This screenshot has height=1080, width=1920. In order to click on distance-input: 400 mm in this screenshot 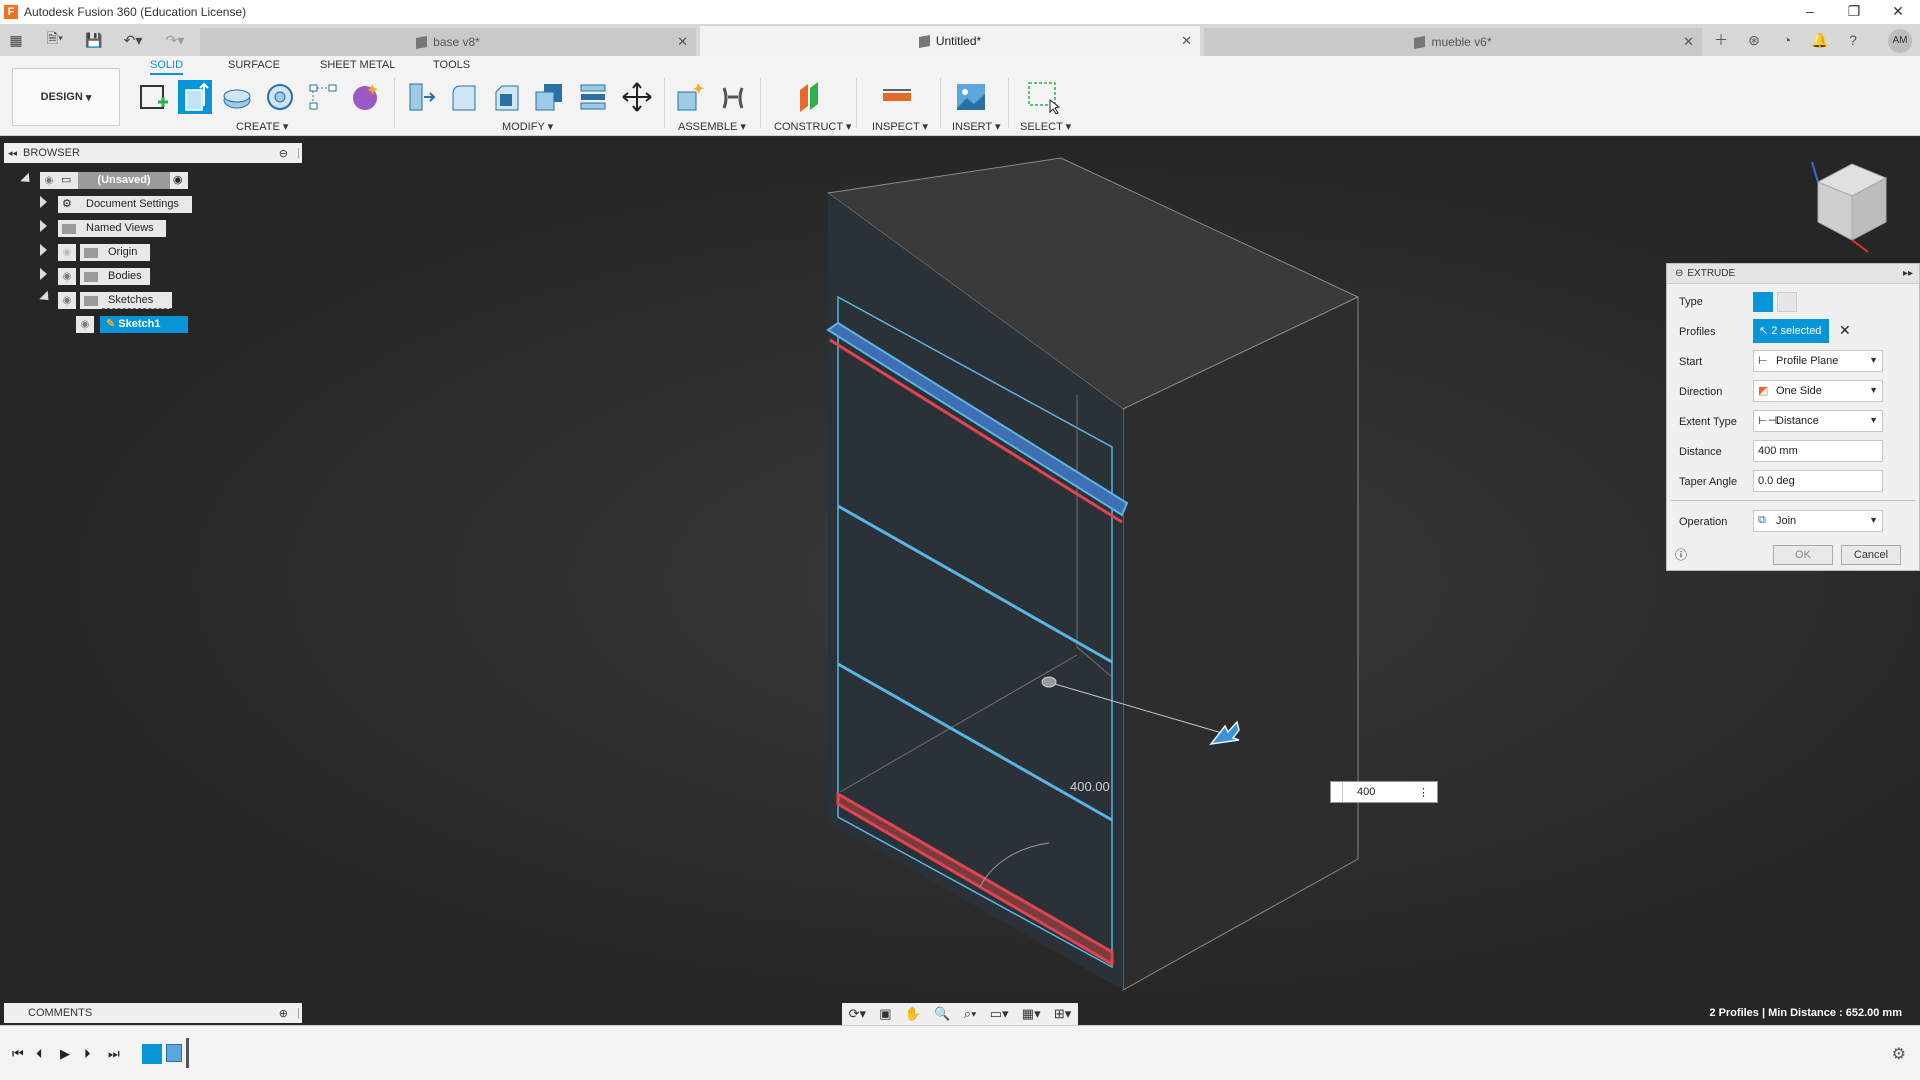, I will do `click(1818, 451)`.